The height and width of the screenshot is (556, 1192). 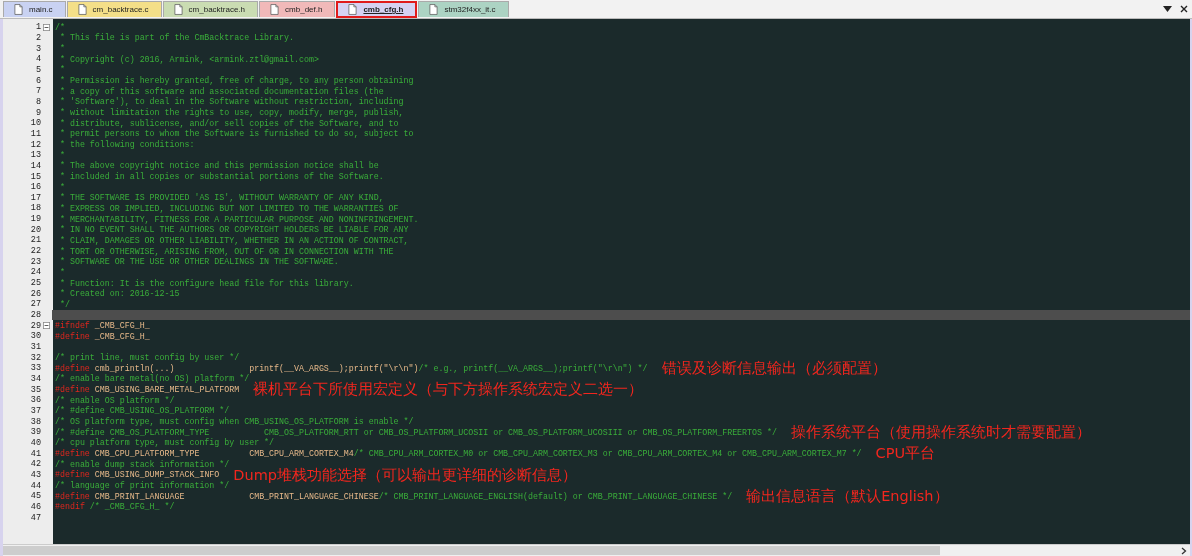 What do you see at coordinates (236, 81) in the screenshot?
I see `code-comment: * Permission is hereby granted, free of charge, to any person obtaining` at bounding box center [236, 81].